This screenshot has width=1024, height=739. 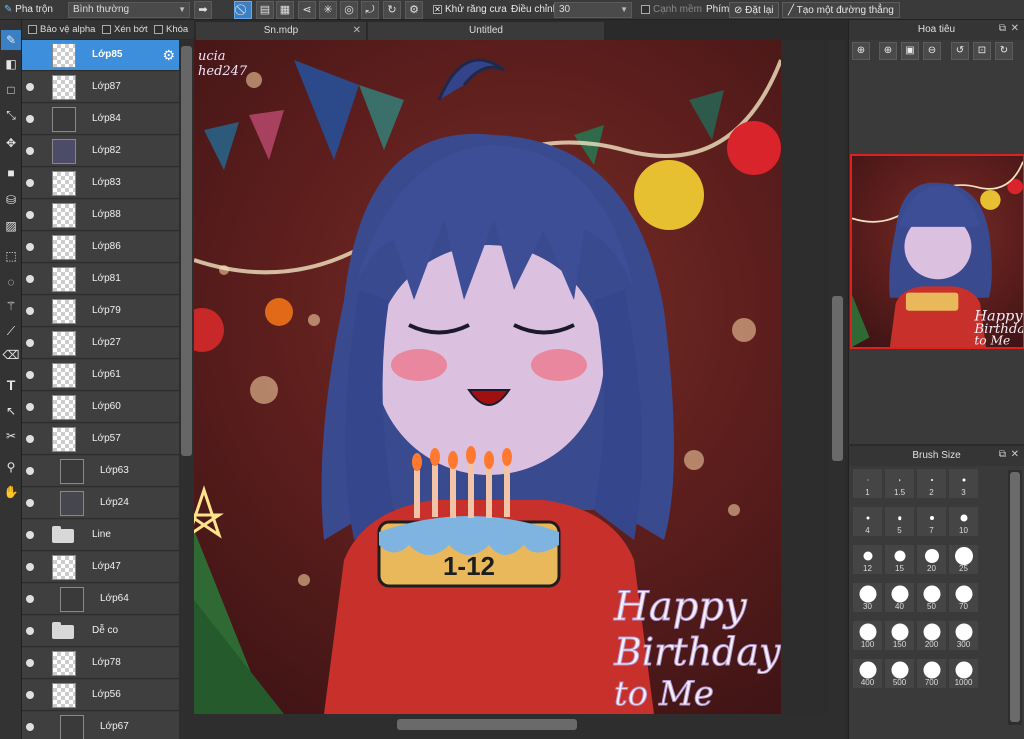 I want to click on protect-alpha-toggle: Bảo vệ alpha, so click(x=61, y=29).